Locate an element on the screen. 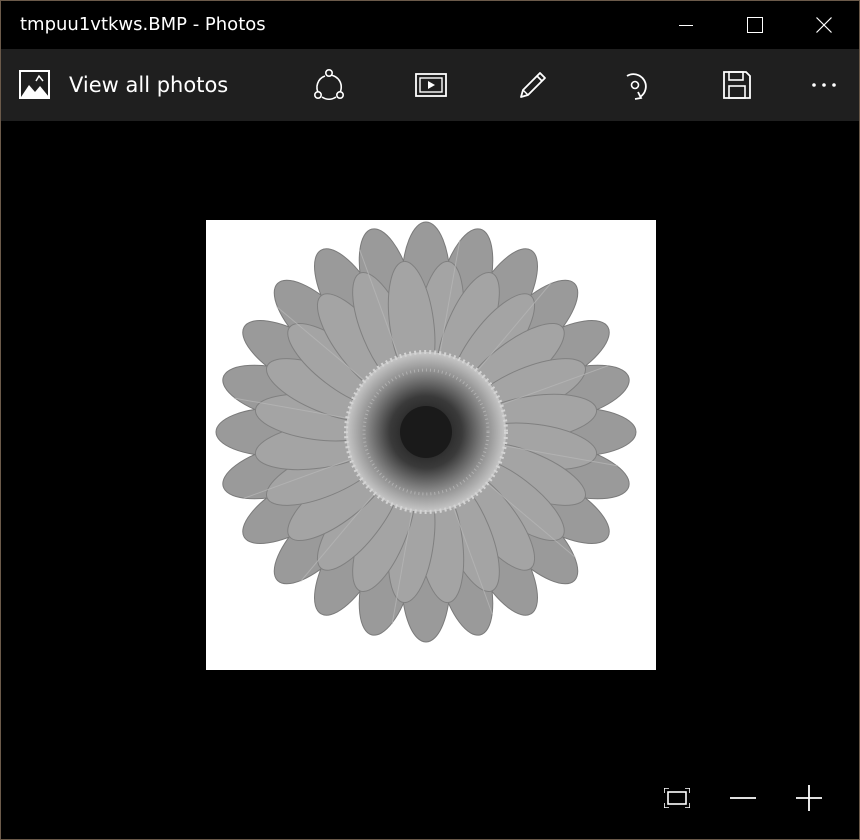 Image resolution: width=860 pixels, height=840 pixels. zoom-in-icon is located at coordinates (809, 798).